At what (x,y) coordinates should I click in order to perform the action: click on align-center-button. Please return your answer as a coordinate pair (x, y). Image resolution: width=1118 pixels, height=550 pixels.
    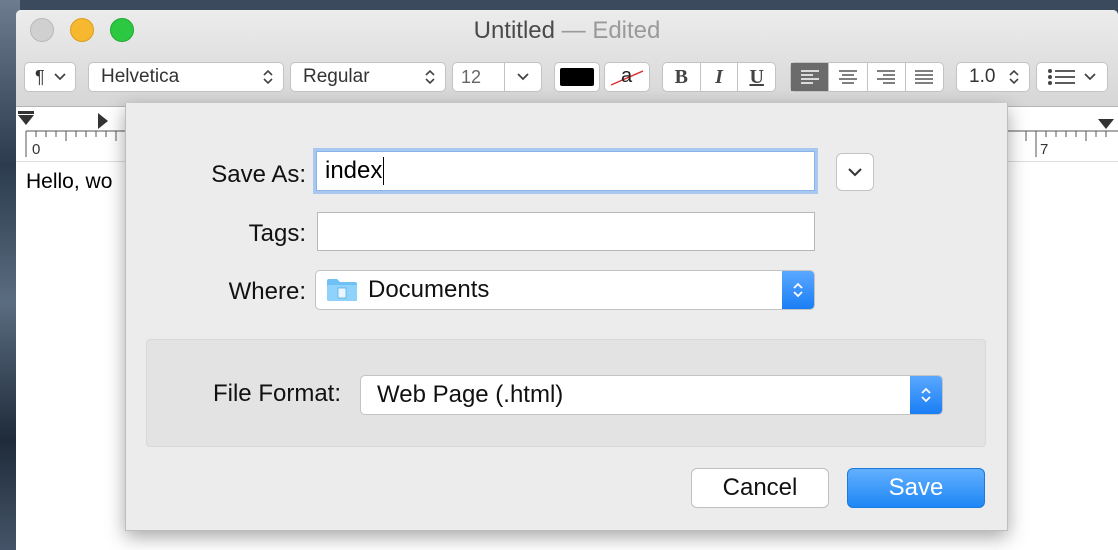
    Looking at the image, I should click on (848, 77).